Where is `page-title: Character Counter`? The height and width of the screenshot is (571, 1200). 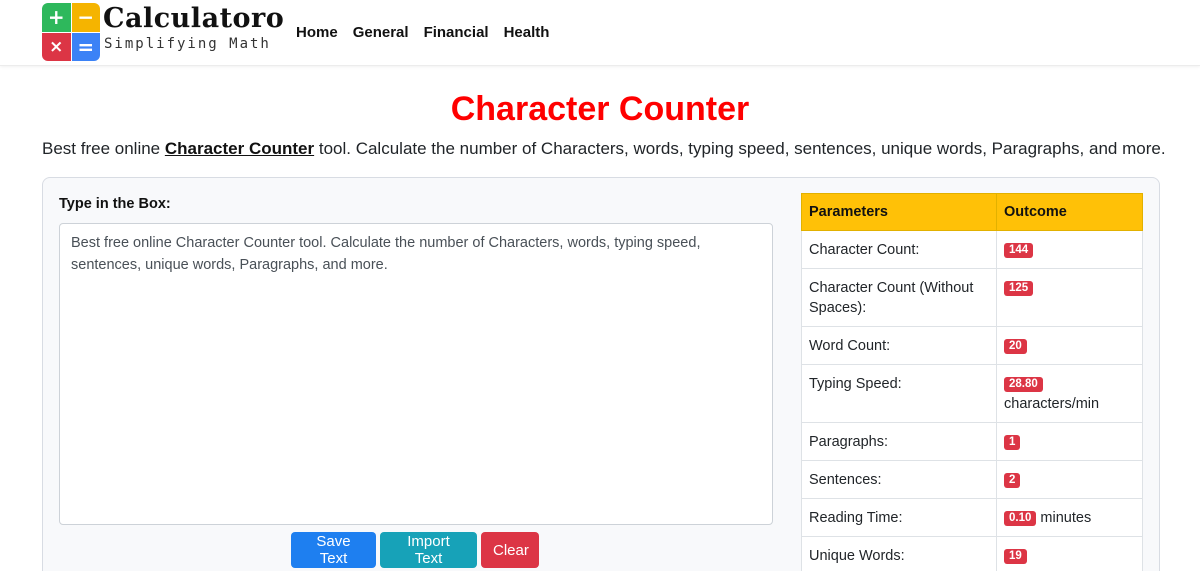 page-title: Character Counter is located at coordinates (600, 109).